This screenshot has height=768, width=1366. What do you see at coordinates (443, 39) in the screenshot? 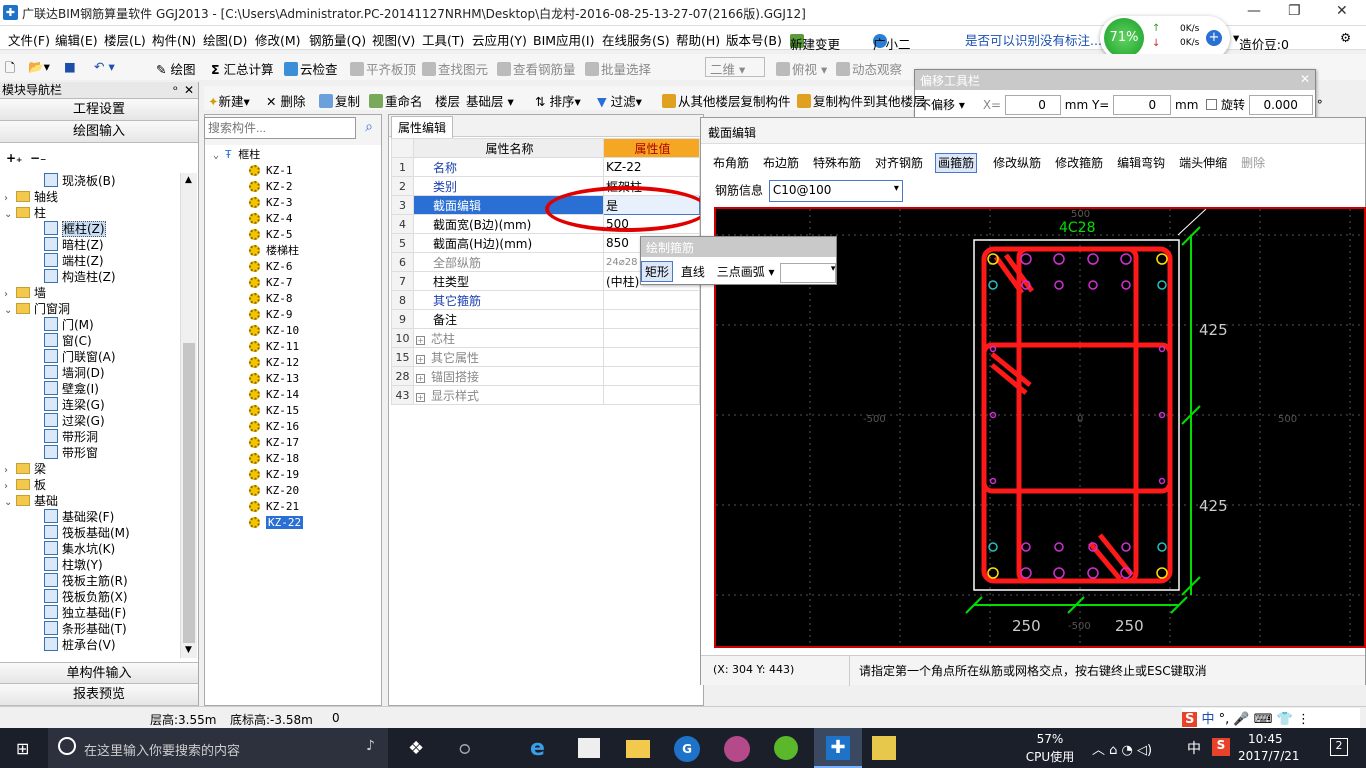
I see `menu-tools: 工具(T)` at bounding box center [443, 39].